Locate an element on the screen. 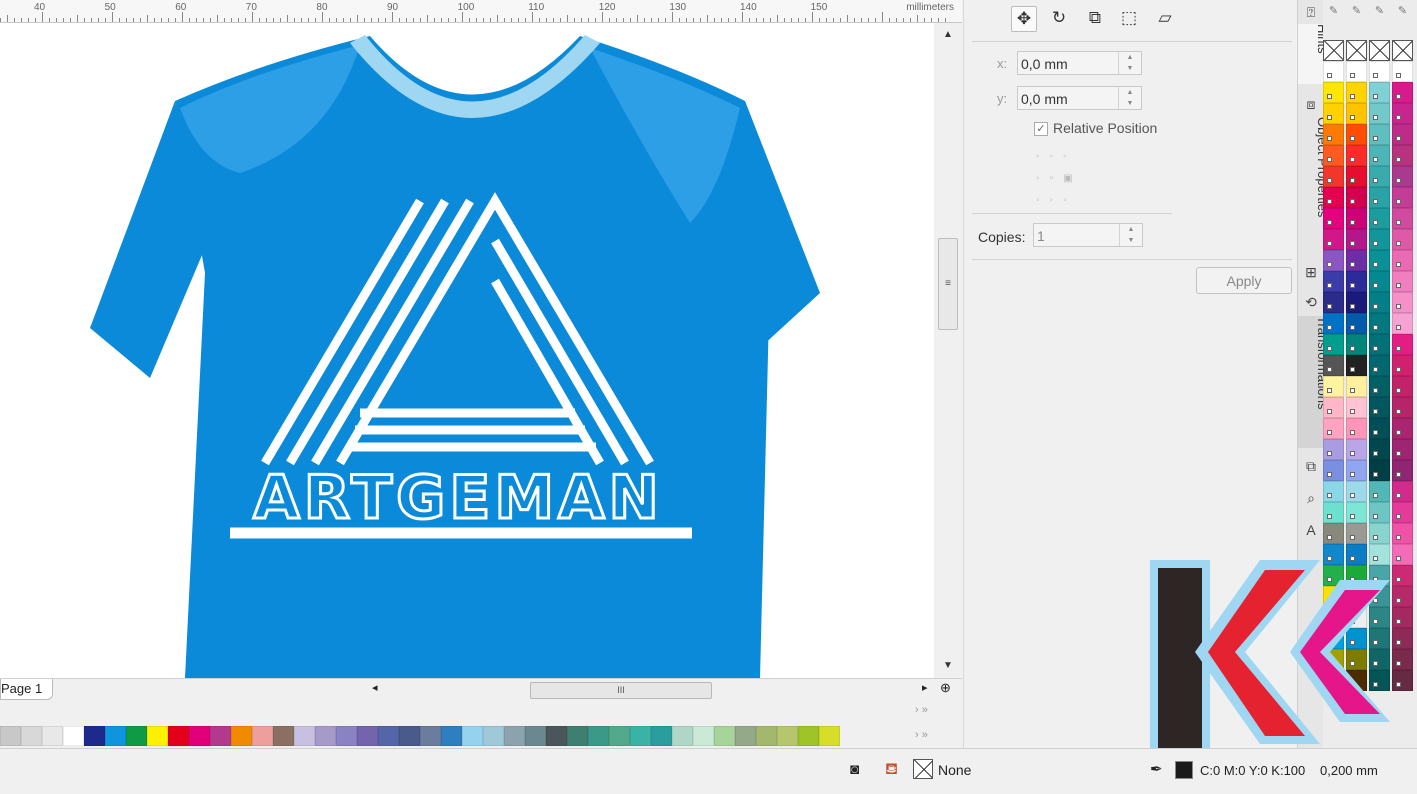 The width and height of the screenshot is (1417, 794). x-spinner: ▲ ▼ is located at coordinates (1129, 63).